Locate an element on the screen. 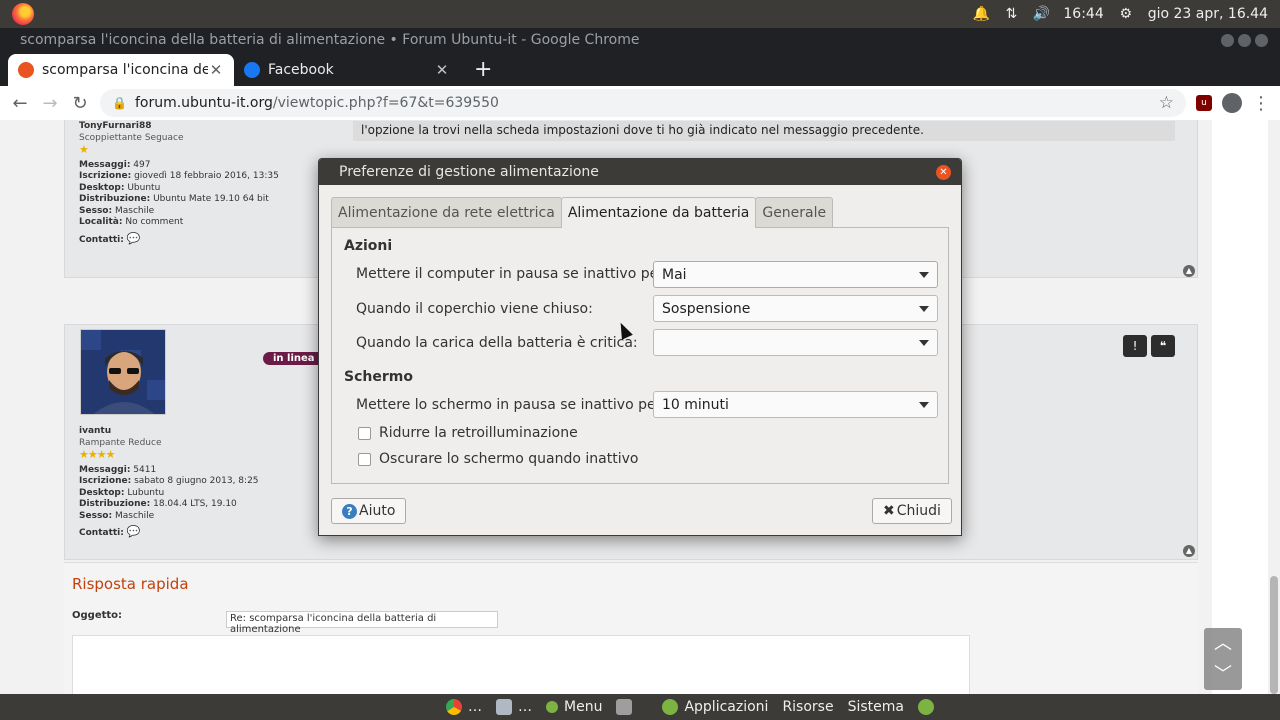 The image size is (1280, 720). tab-facebook: Facebook ✕ is located at coordinates (347, 70).